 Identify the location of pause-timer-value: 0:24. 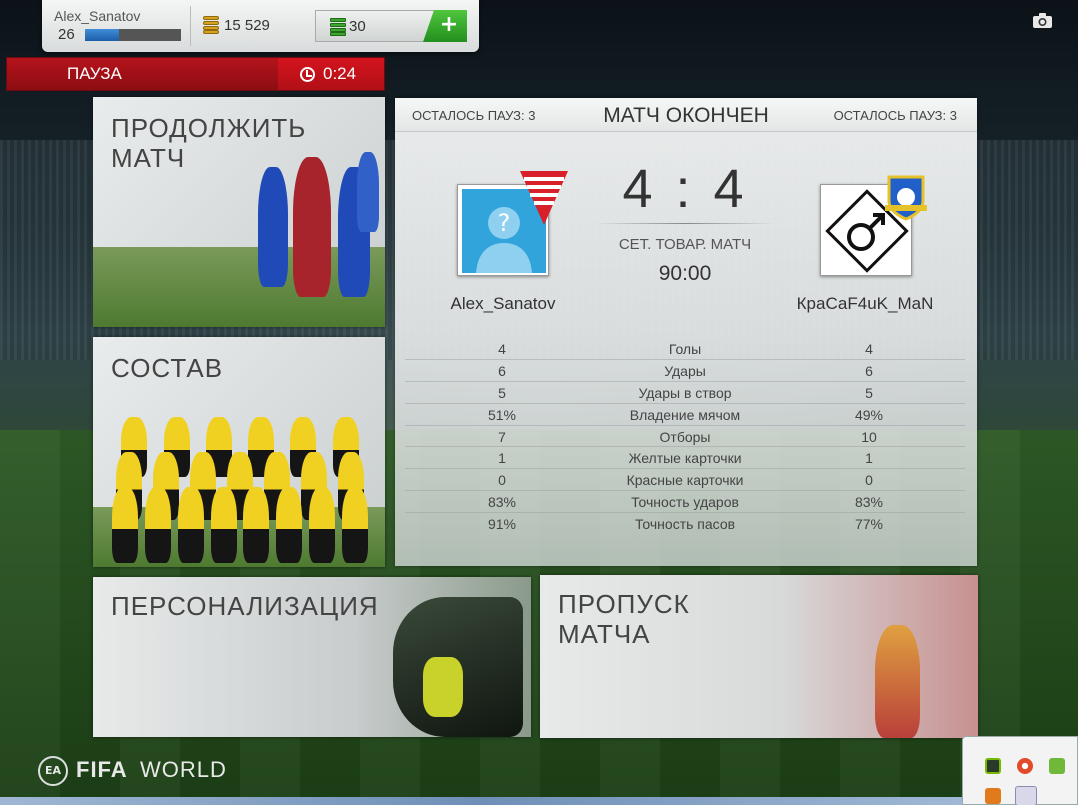
(340, 73).